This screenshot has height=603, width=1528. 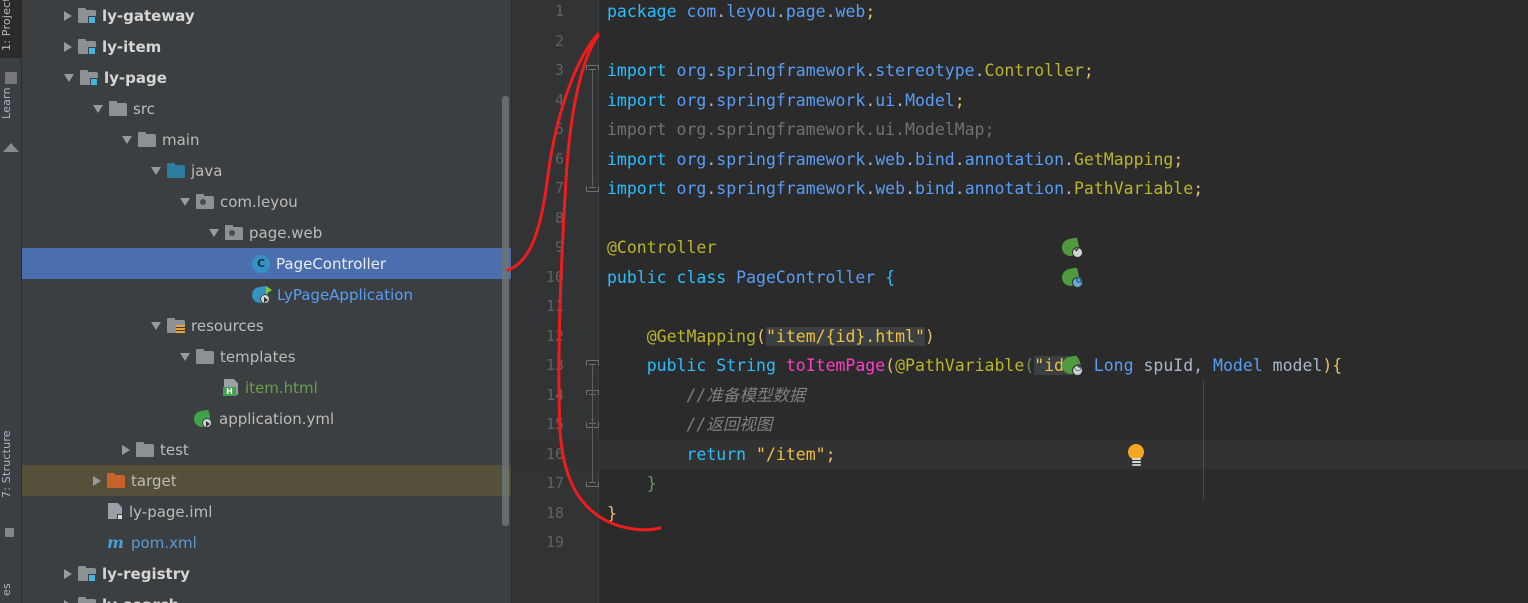 I want to click on code-line-12: 12 @GetMapping("item/{id}.html"), so click(x=1020, y=337).